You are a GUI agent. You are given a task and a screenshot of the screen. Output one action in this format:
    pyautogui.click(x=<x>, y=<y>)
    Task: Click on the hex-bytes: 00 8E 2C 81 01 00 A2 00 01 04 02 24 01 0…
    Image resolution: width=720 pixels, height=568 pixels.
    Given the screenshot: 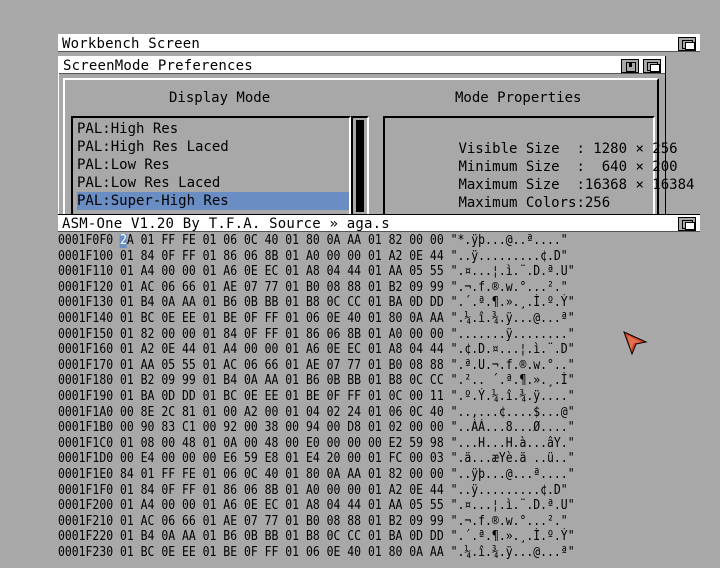 What is the action you would take?
    pyautogui.click(x=282, y=412)
    